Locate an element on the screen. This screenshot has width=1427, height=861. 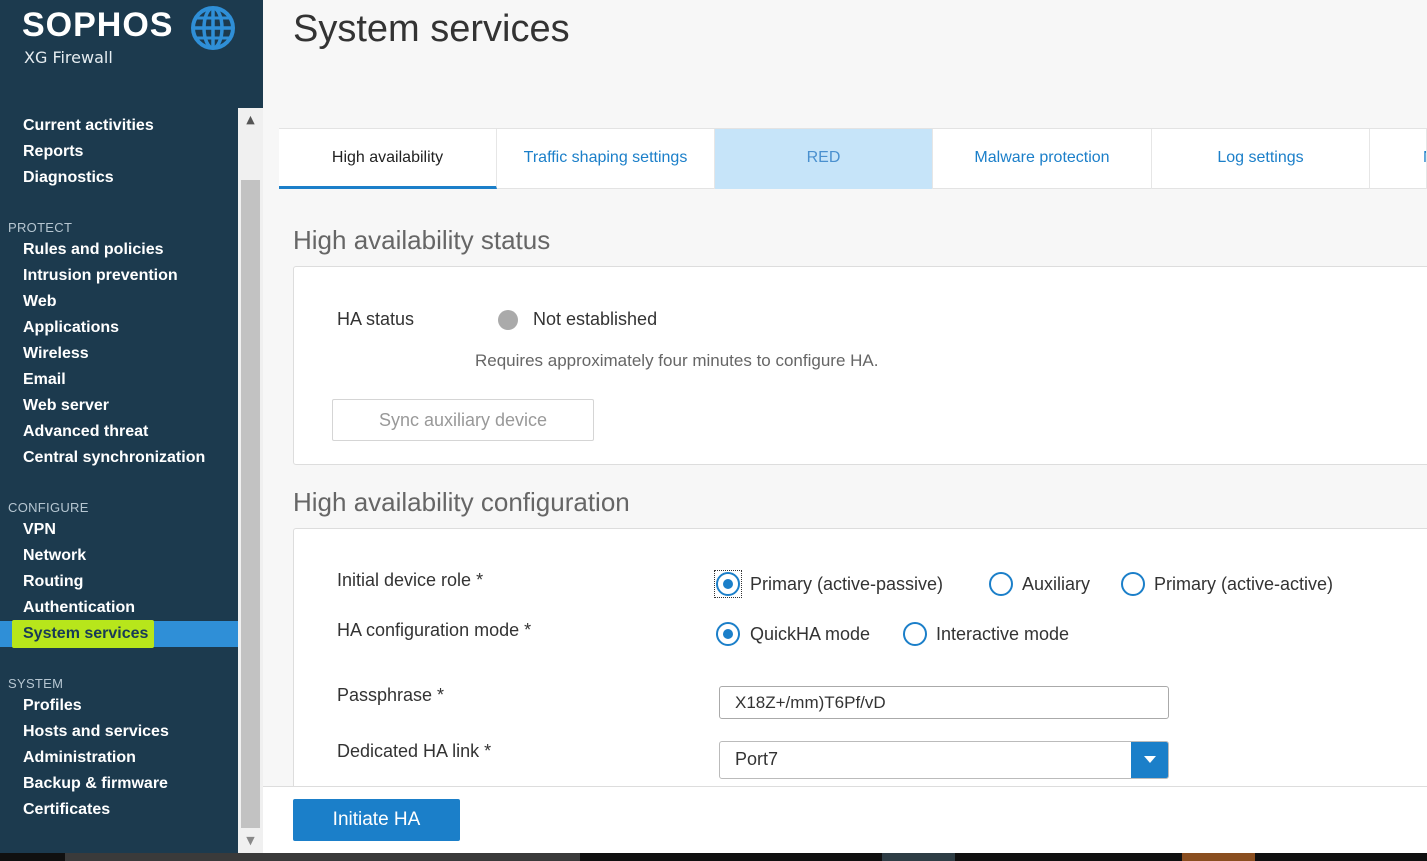
nav-item-reports: Reports is located at coordinates (119, 152).